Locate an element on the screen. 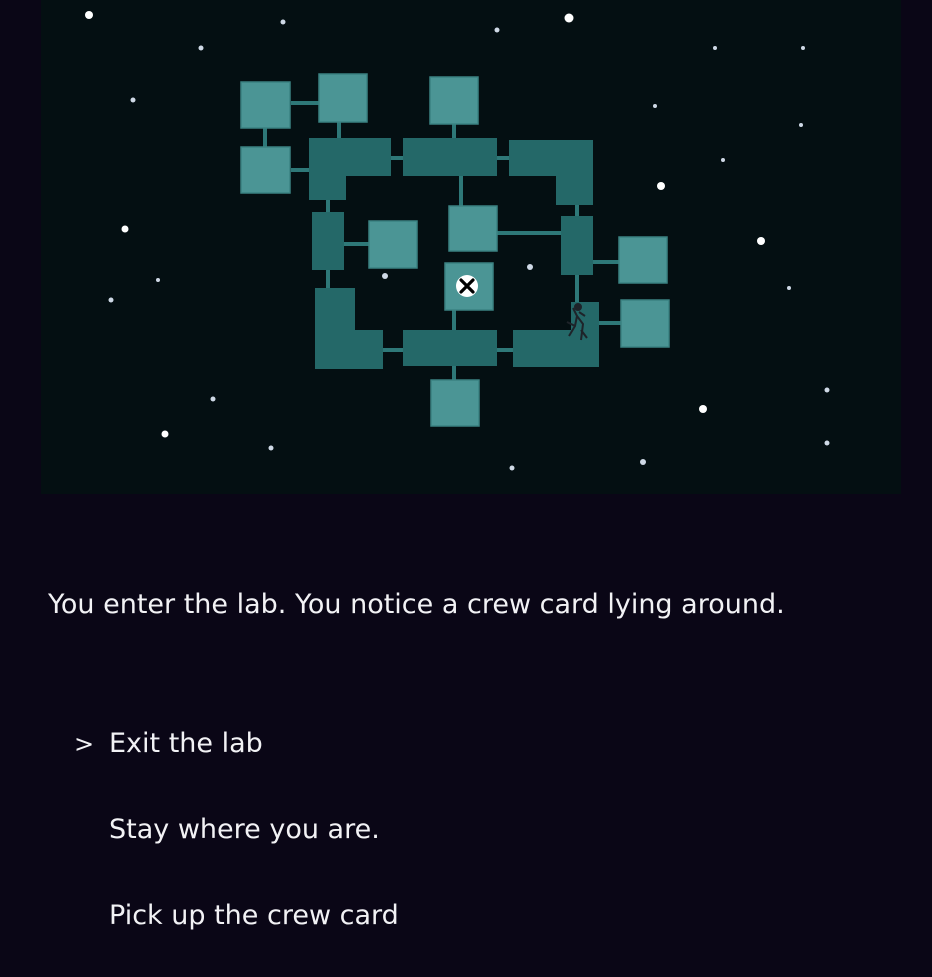 Image resolution: width=932 pixels, height=977 pixels. choice-exit-lab: > Exit the lab is located at coordinates (300, 744).